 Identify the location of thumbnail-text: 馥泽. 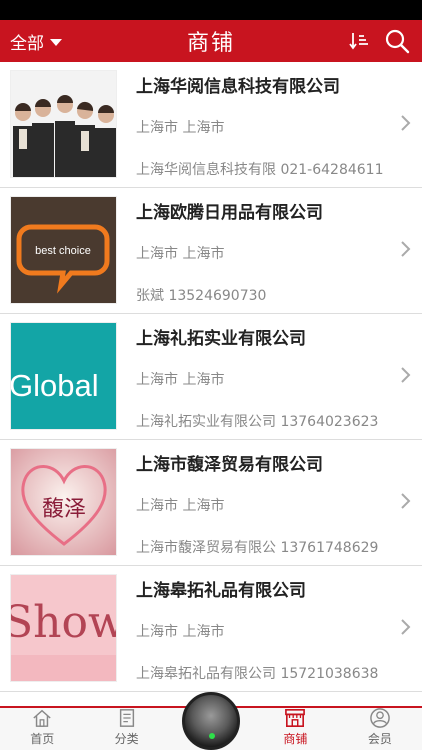
(64, 509).